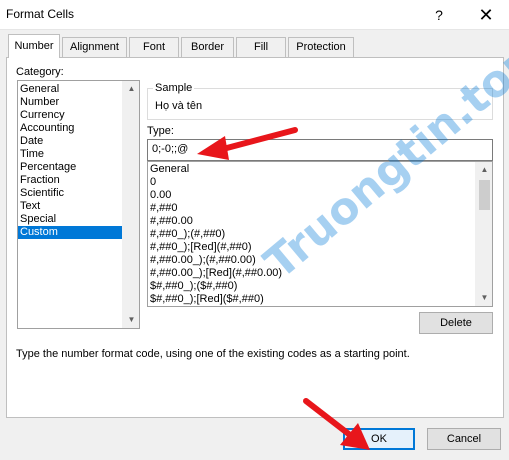 Image resolution: width=509 pixels, height=460 pixels. I want to click on tab-fill: Fill, so click(261, 47).